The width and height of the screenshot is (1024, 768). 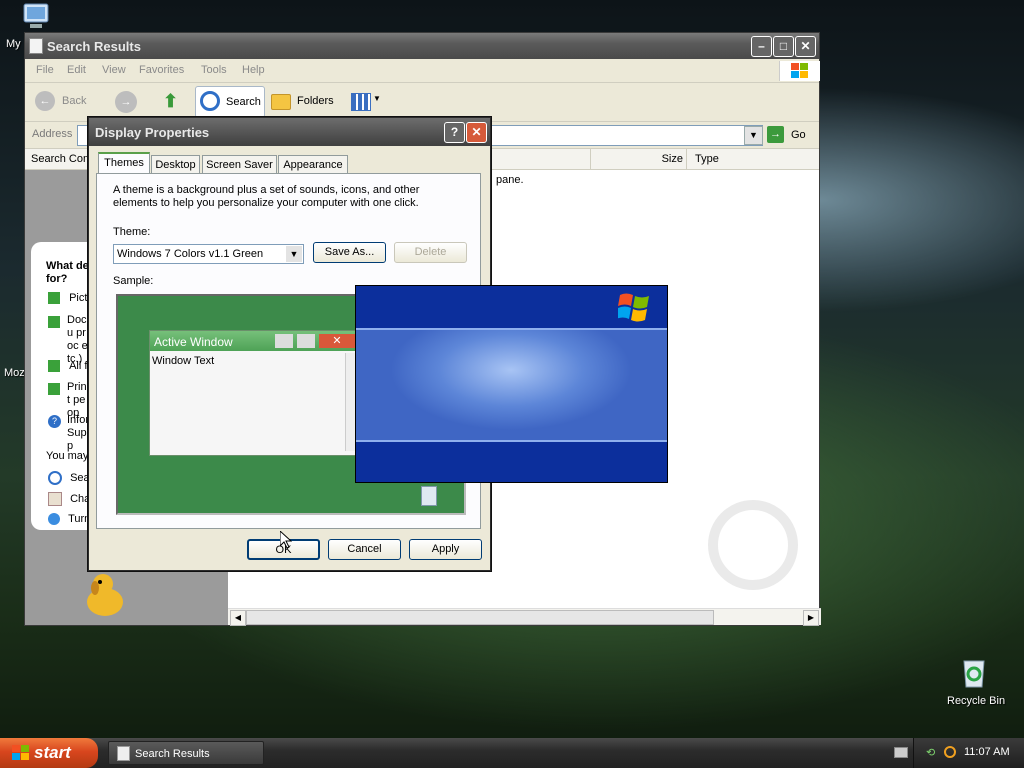 What do you see at coordinates (753, 545) in the screenshot?
I see `magnifier-watermark-icon` at bounding box center [753, 545].